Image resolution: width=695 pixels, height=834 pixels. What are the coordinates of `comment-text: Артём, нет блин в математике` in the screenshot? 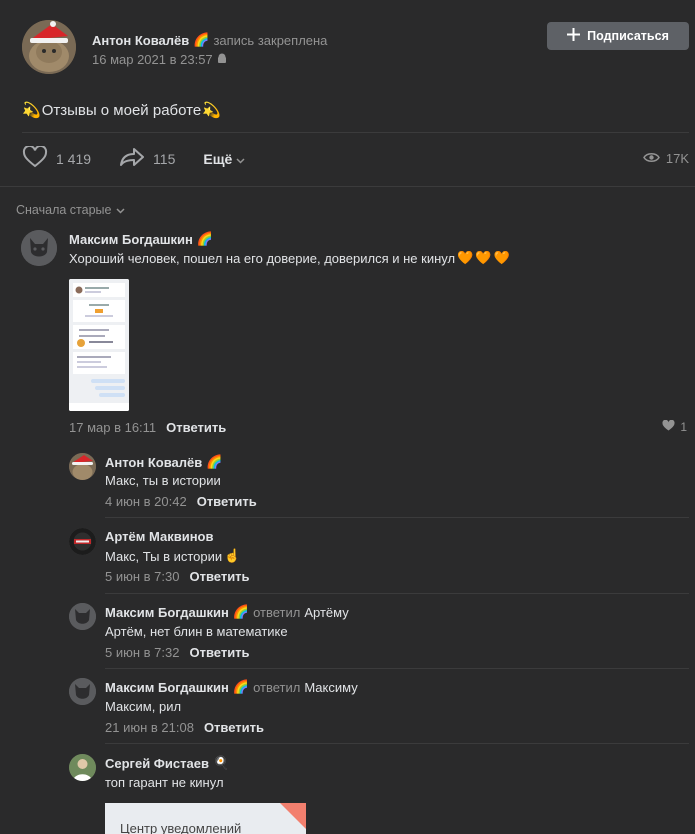 It's located at (196, 631).